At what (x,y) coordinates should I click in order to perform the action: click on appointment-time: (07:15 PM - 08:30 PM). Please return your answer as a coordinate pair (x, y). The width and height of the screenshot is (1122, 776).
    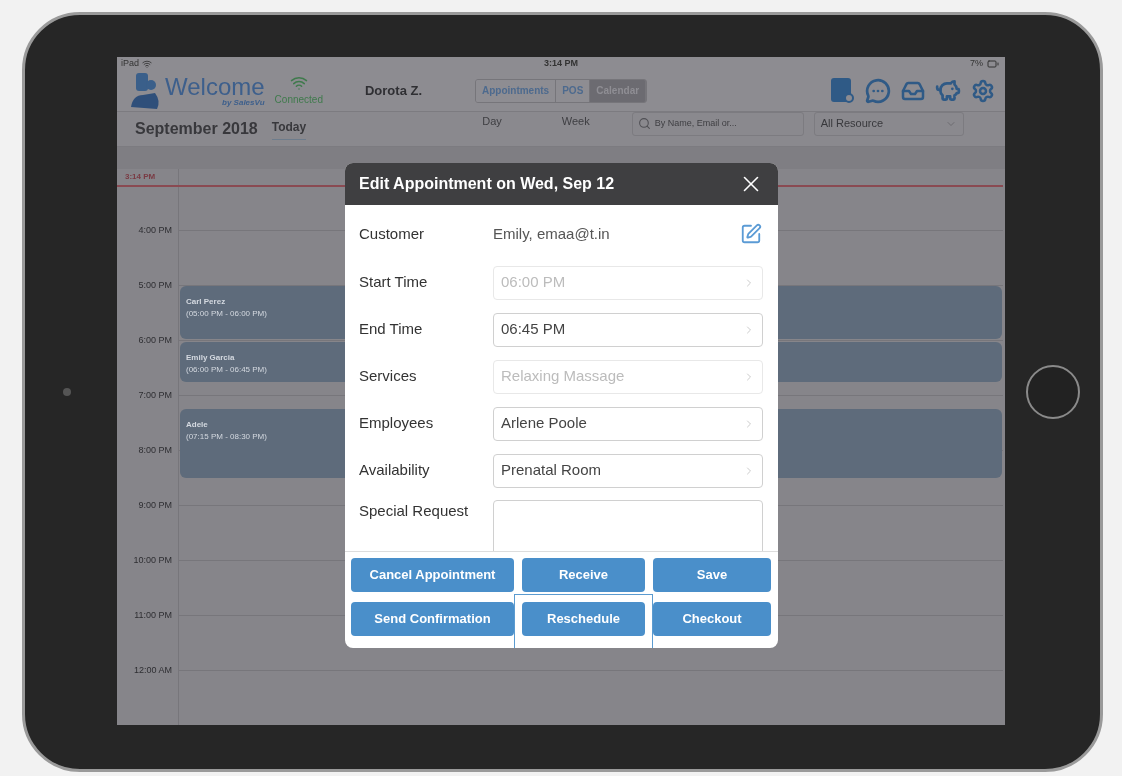
    Looking at the image, I should click on (226, 437).